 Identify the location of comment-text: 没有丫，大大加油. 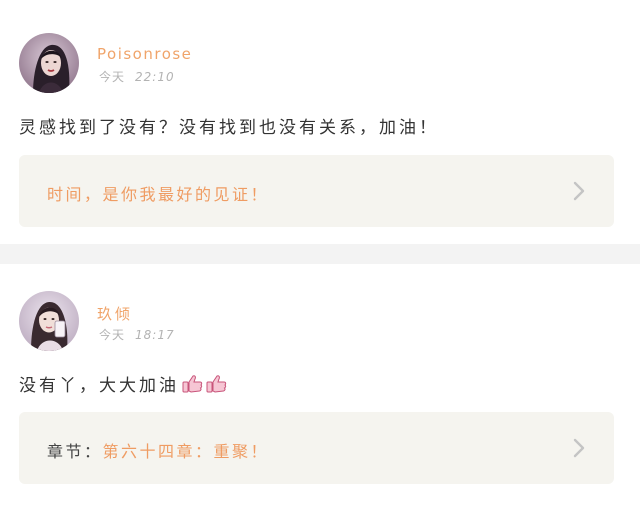
(123, 385).